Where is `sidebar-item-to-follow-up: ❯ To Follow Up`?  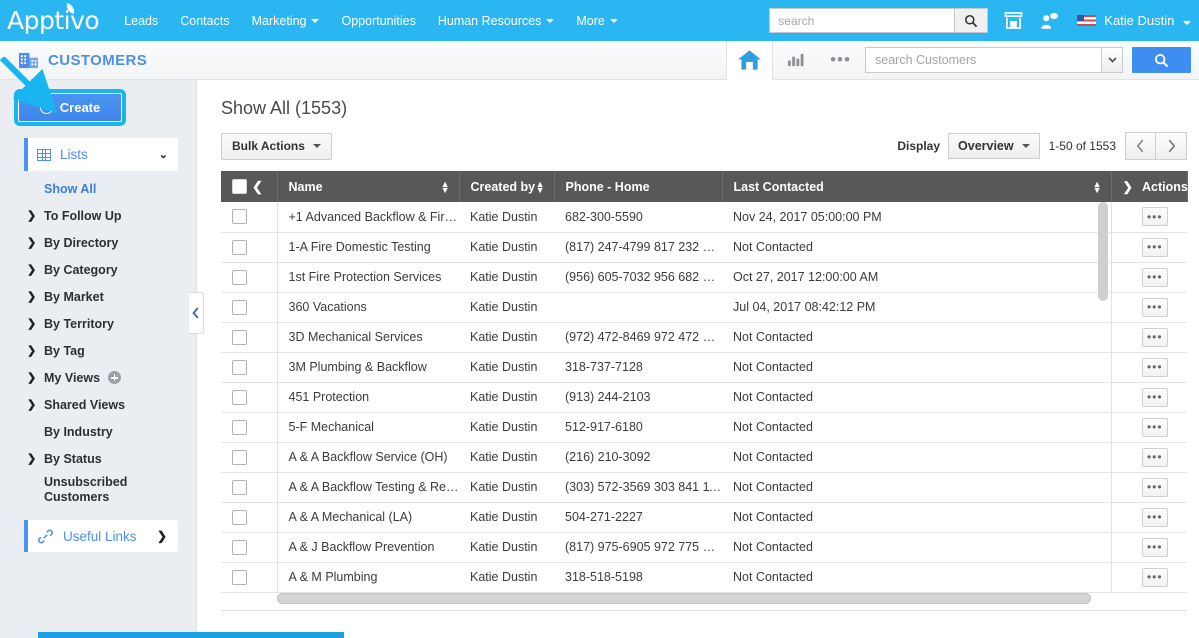
sidebar-item-to-follow-up: ❯ To Follow Up is located at coordinates (98, 215).